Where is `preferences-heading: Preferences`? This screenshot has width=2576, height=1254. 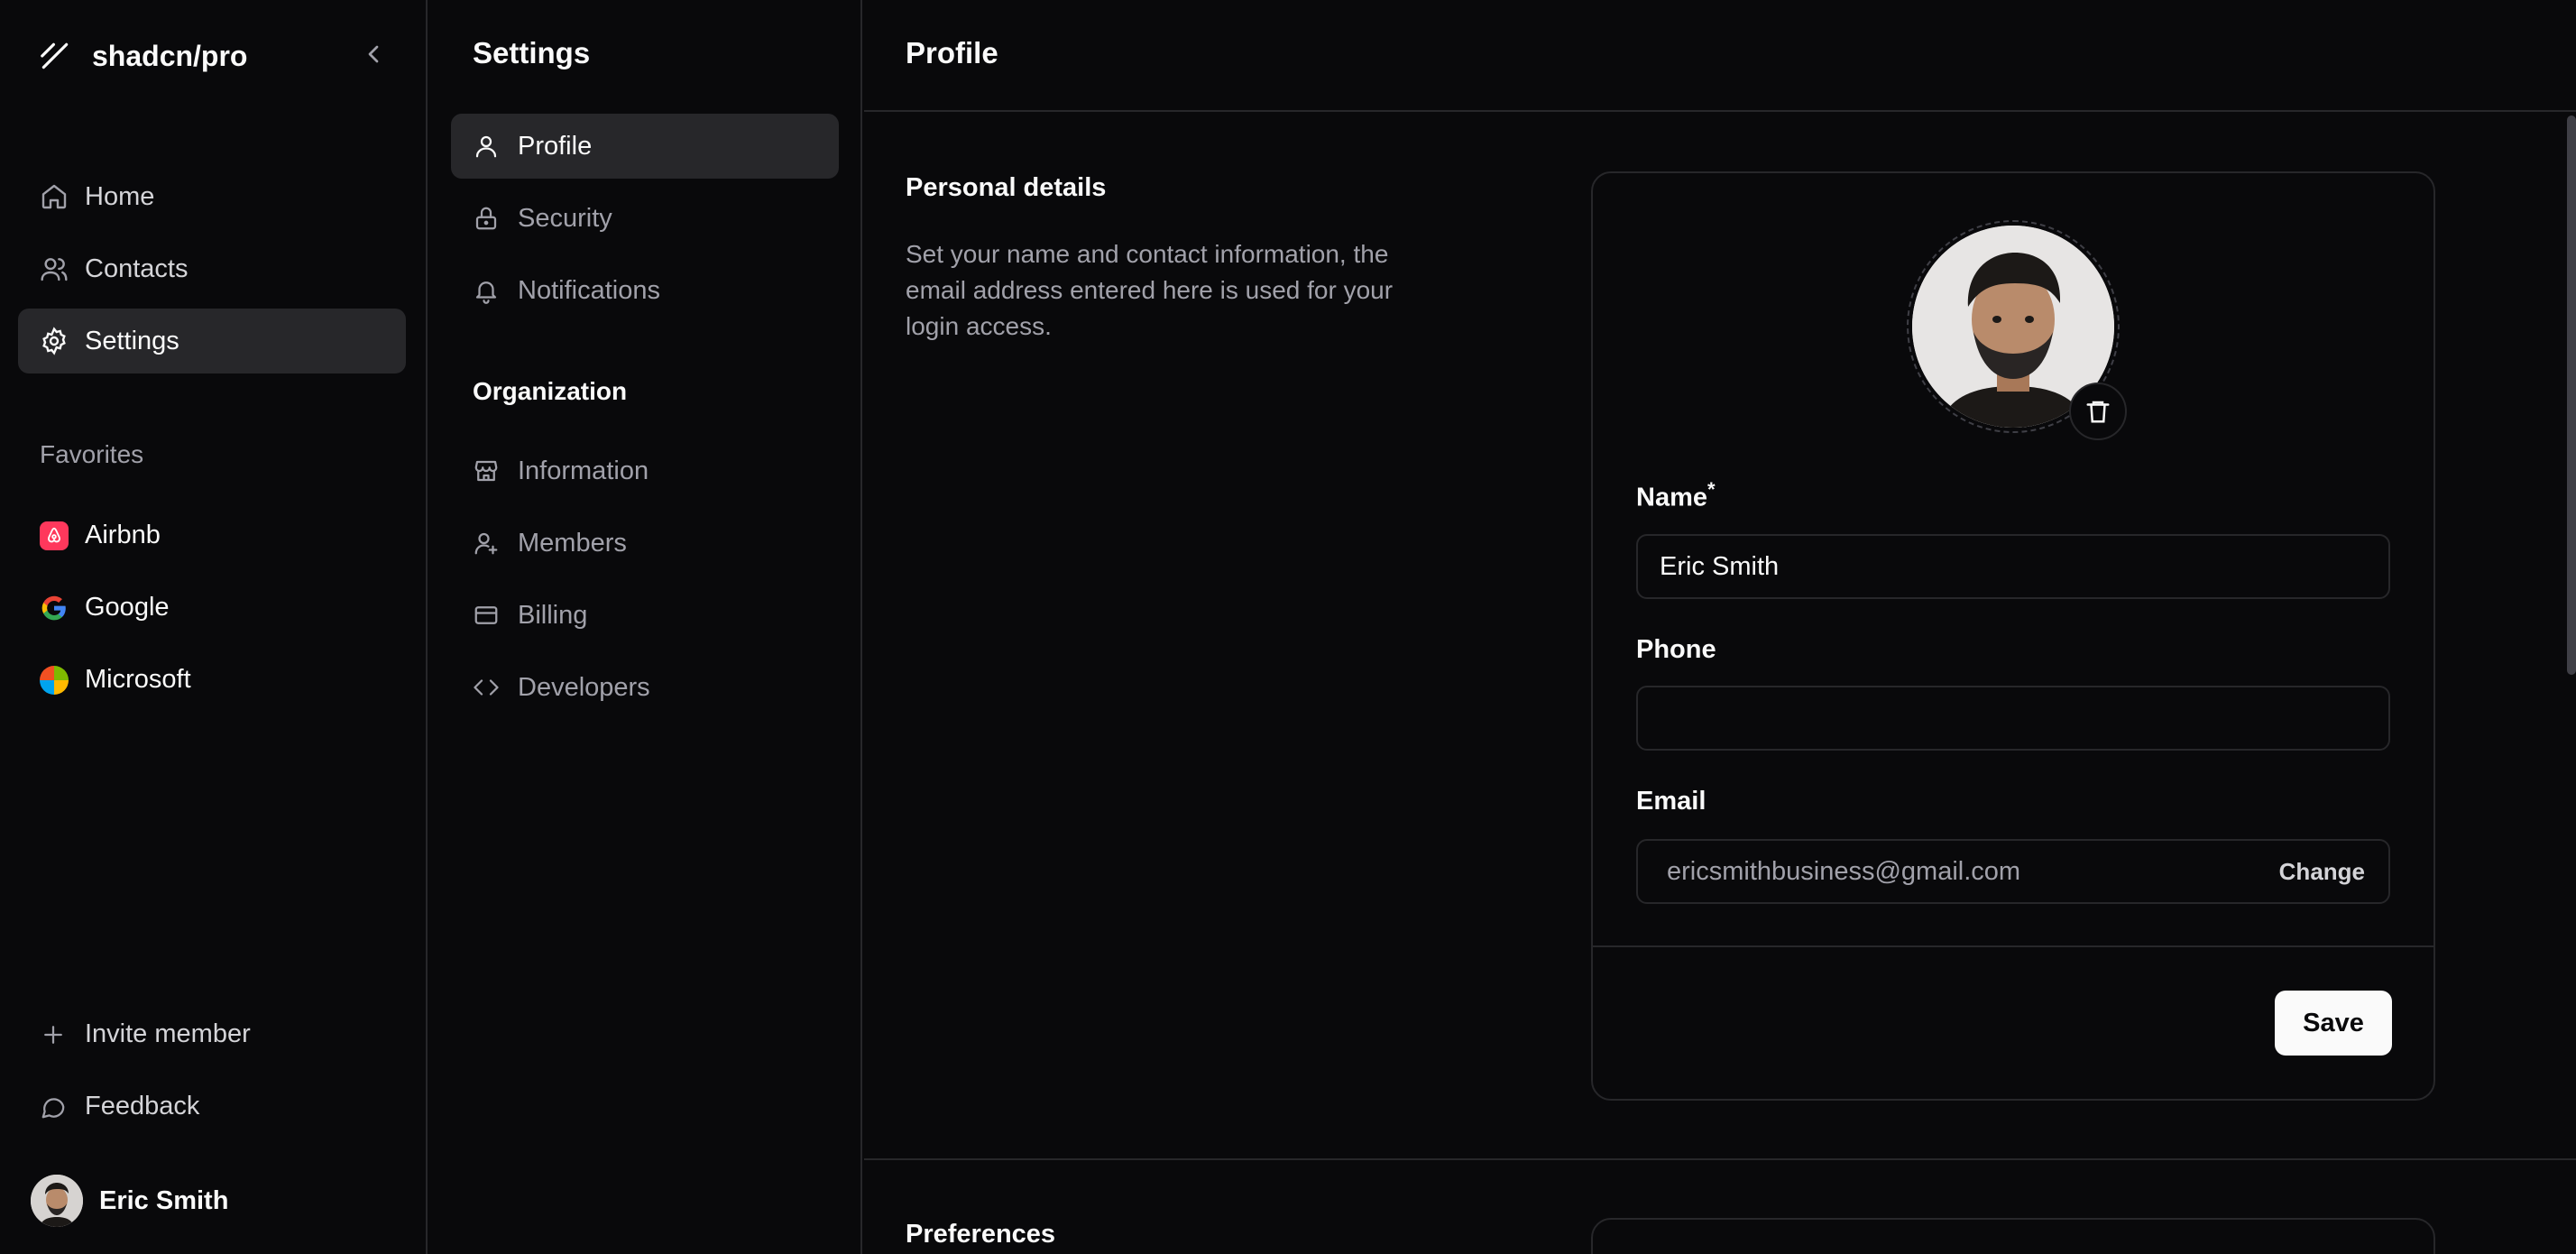
preferences-heading: Preferences is located at coordinates (981, 1234).